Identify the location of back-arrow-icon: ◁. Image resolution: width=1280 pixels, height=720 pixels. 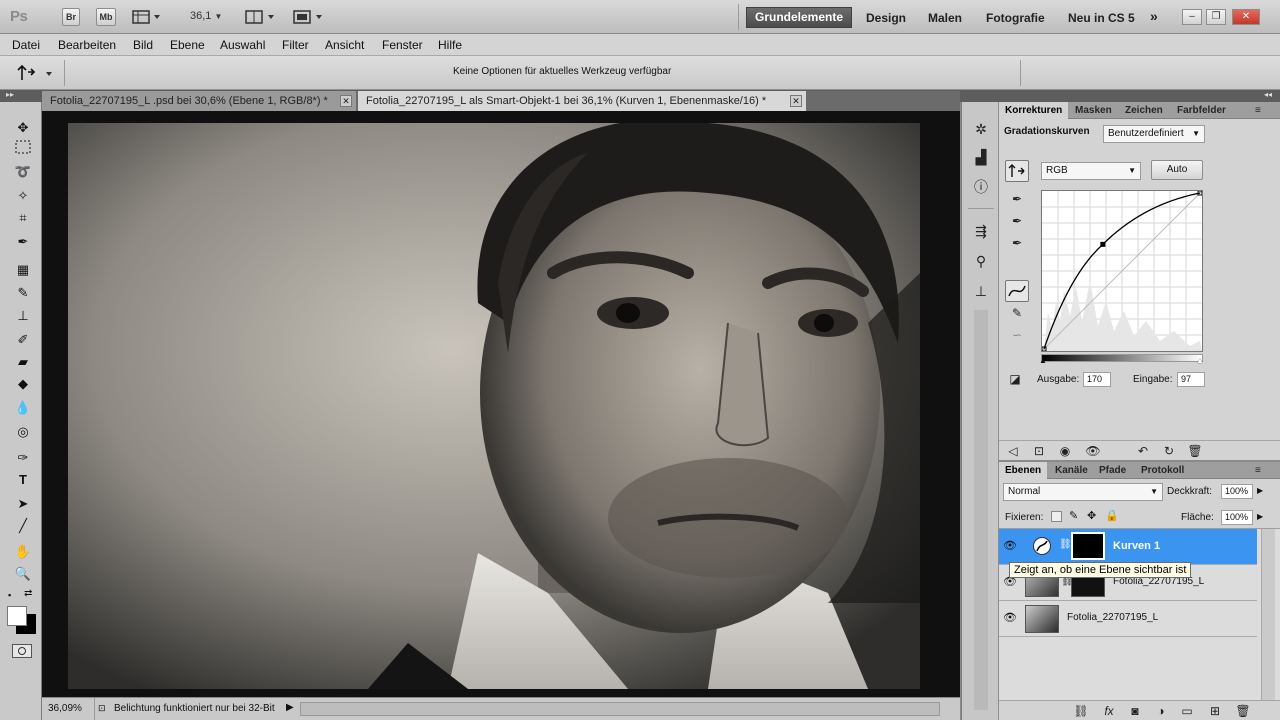
(1013, 451).